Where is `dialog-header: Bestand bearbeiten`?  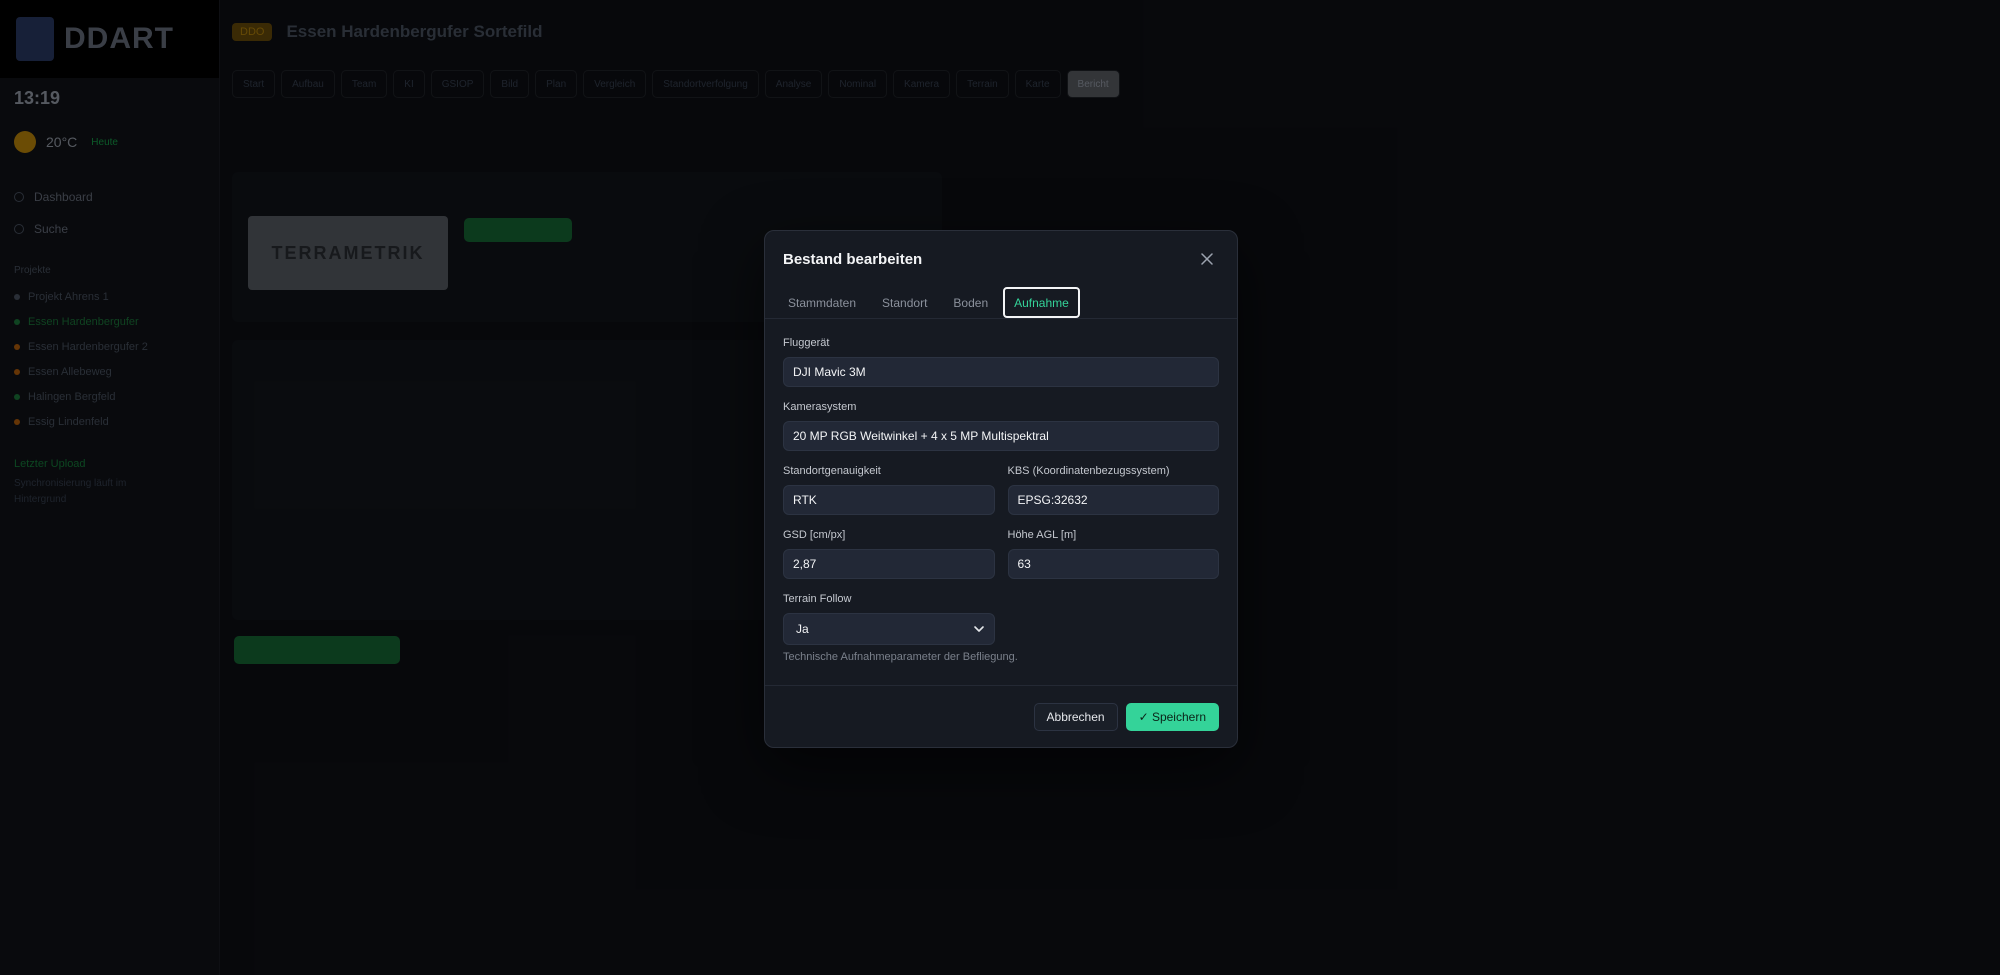 dialog-header: Bestand bearbeiten is located at coordinates (1001, 259).